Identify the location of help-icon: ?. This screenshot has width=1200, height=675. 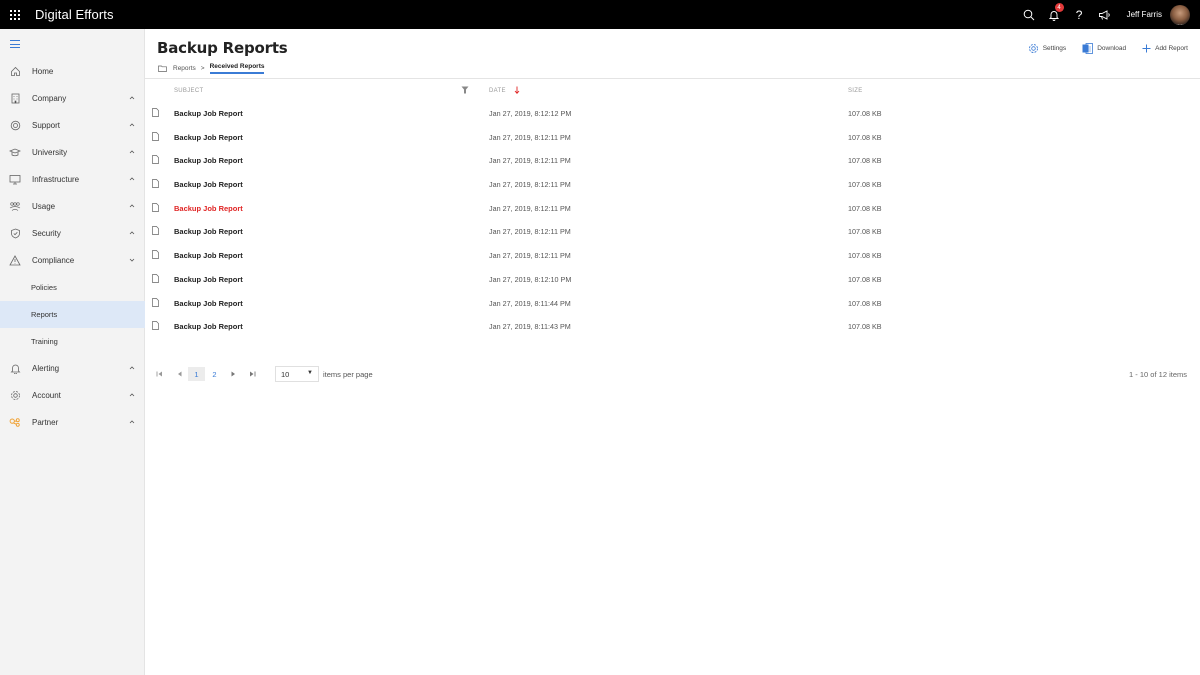
(1079, 14).